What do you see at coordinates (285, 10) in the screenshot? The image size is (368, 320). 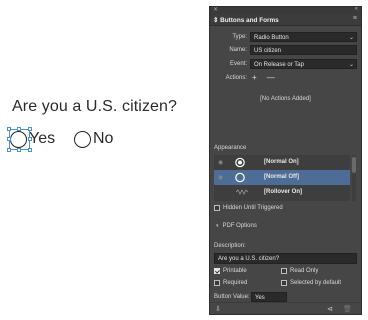 I see `panel-title-bar: ✕ «` at bounding box center [285, 10].